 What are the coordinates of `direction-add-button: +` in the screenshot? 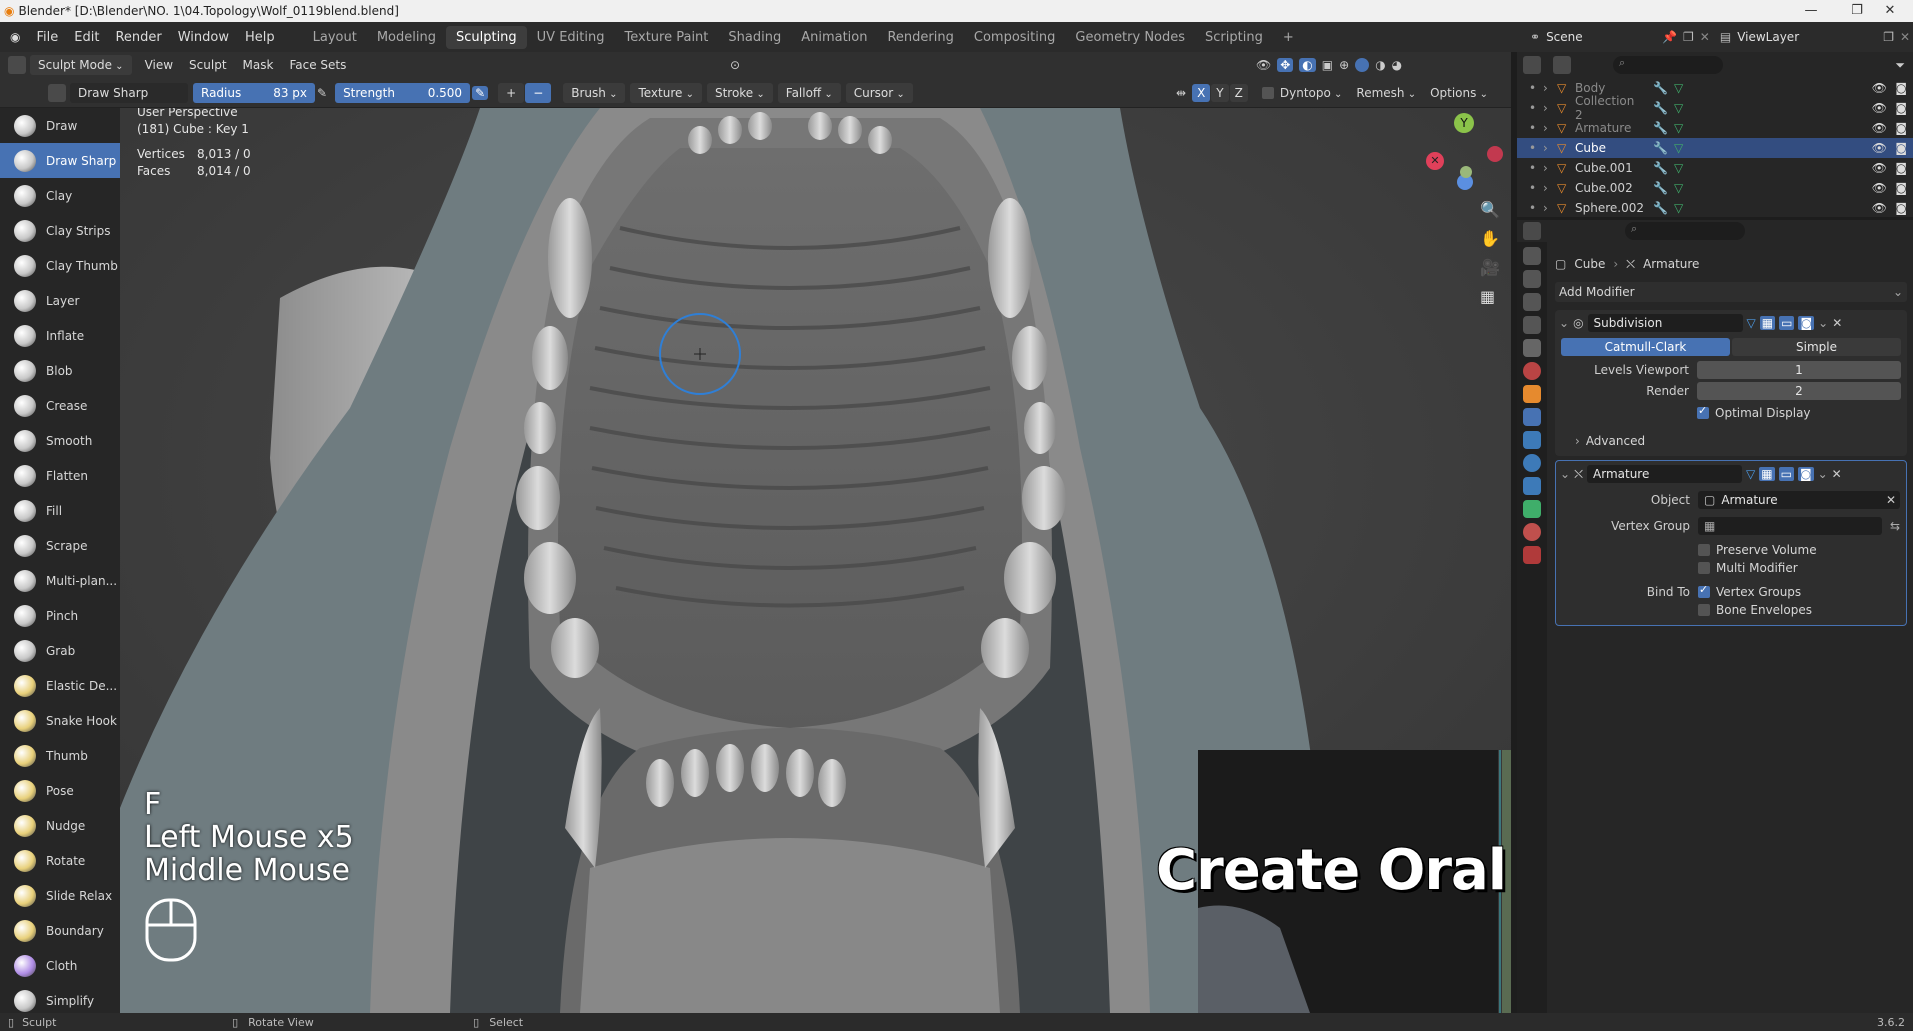 It's located at (511, 92).